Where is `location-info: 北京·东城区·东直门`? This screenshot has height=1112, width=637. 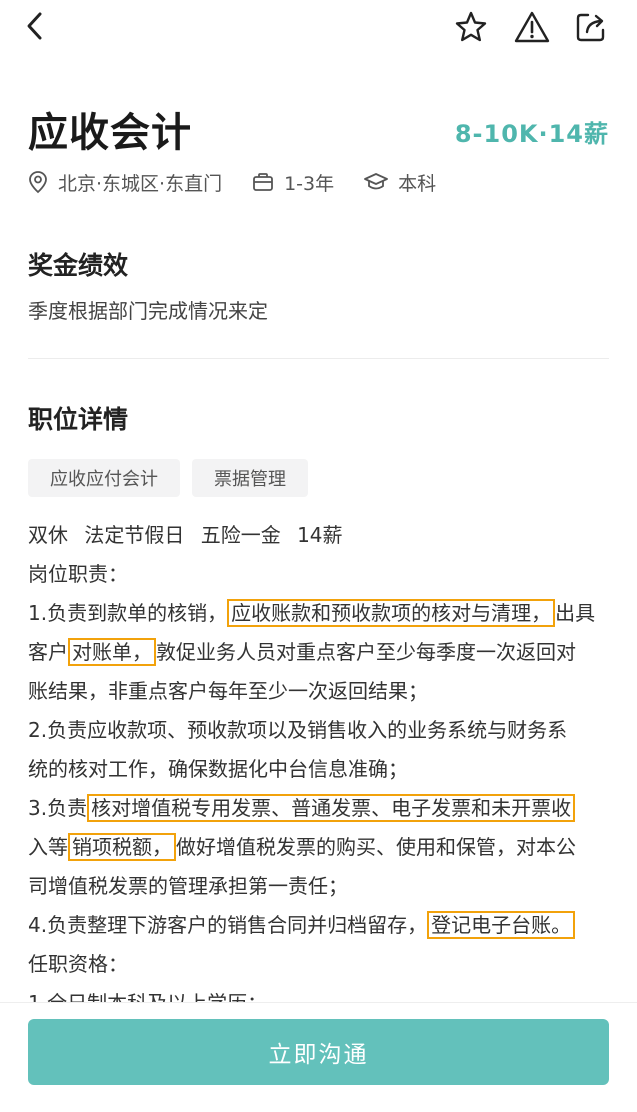 location-info: 北京·东城区·东直门 is located at coordinates (125, 182).